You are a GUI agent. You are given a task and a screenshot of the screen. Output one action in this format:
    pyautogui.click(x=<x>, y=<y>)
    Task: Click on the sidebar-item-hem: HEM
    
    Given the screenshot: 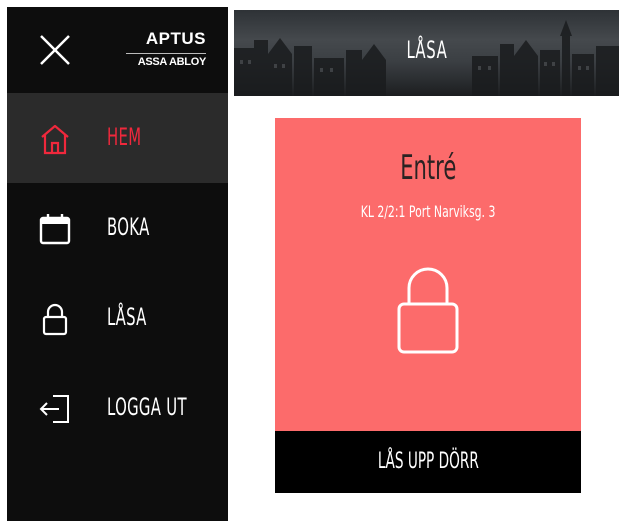 What is the action you would take?
    pyautogui.click(x=117, y=138)
    